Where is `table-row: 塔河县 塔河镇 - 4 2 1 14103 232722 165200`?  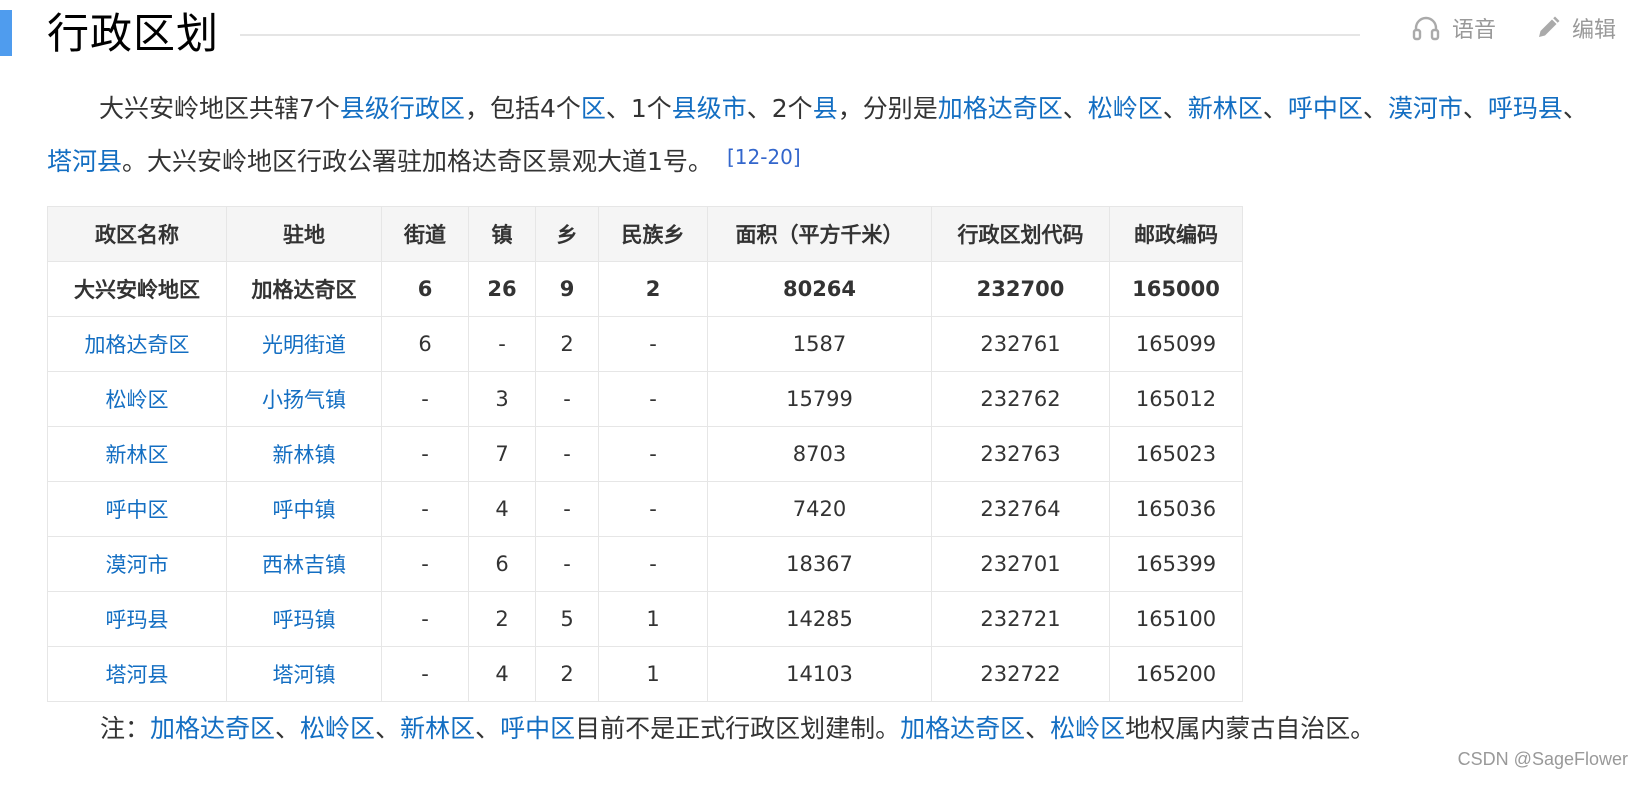 table-row: 塔河县 塔河镇 - 4 2 1 14103 232722 165200 is located at coordinates (645, 674).